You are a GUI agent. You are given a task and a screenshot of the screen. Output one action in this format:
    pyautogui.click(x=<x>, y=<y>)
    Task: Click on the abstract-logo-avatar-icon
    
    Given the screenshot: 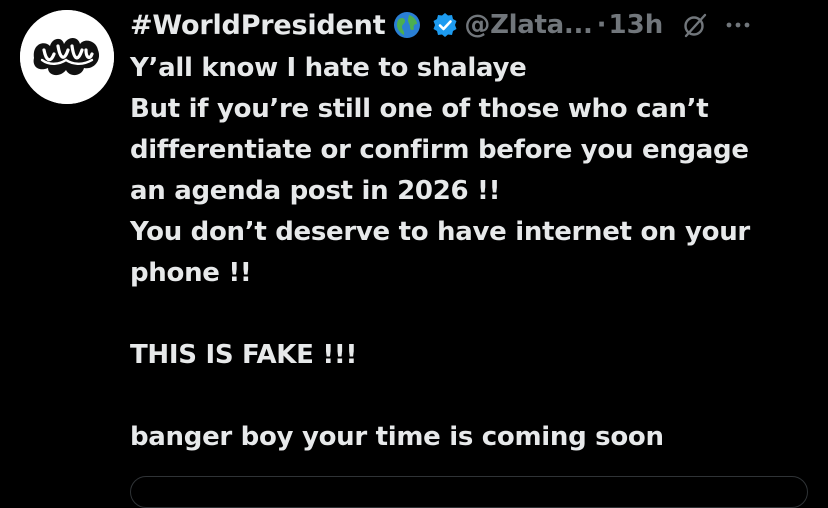 What is the action you would take?
    pyautogui.click(x=67, y=57)
    